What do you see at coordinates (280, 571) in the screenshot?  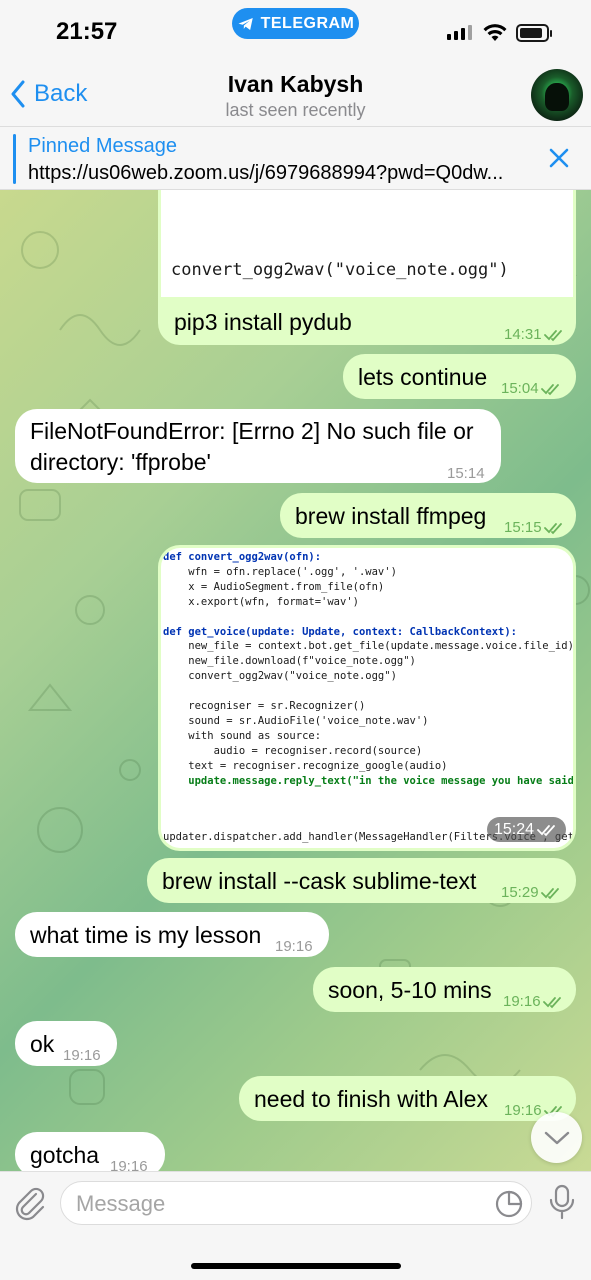 I see `code-line: wfn = ofn.replace('.ogg', '.wav')` at bounding box center [280, 571].